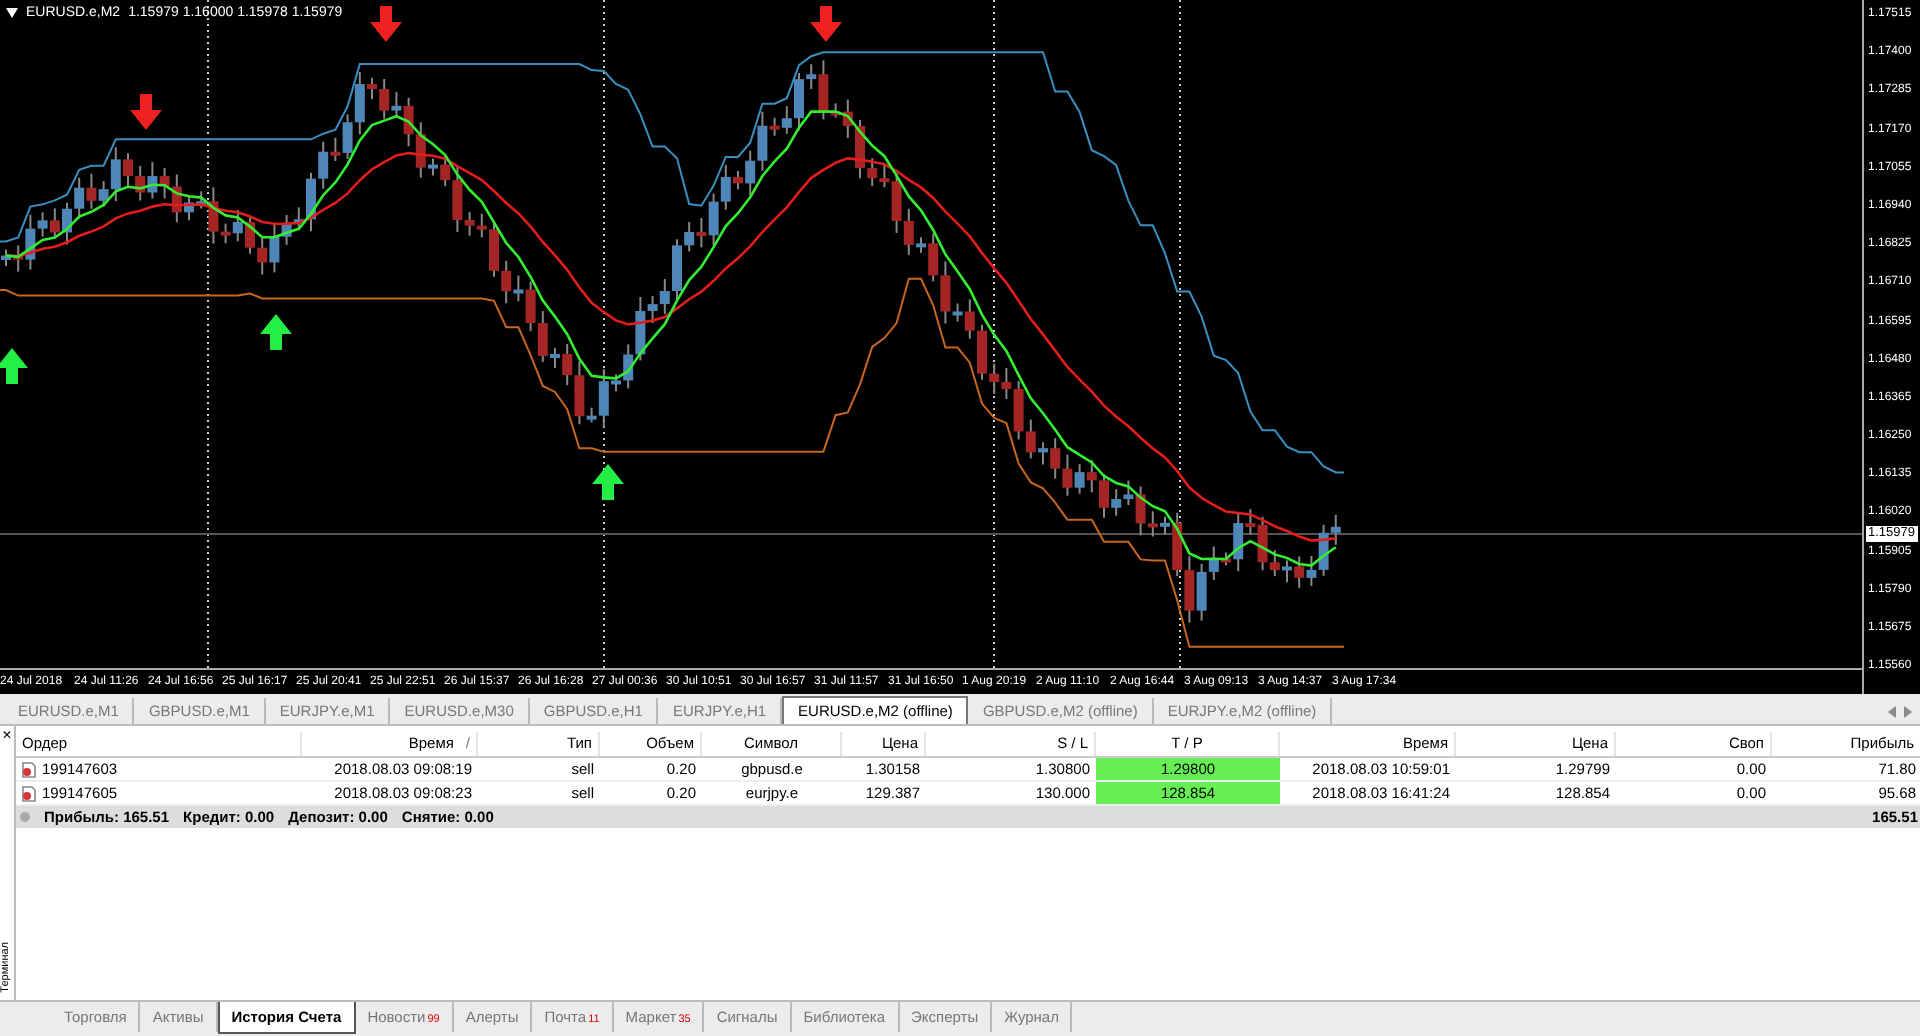 The height and width of the screenshot is (1036, 1920). I want to click on dropdown-icon, so click(12, 13).